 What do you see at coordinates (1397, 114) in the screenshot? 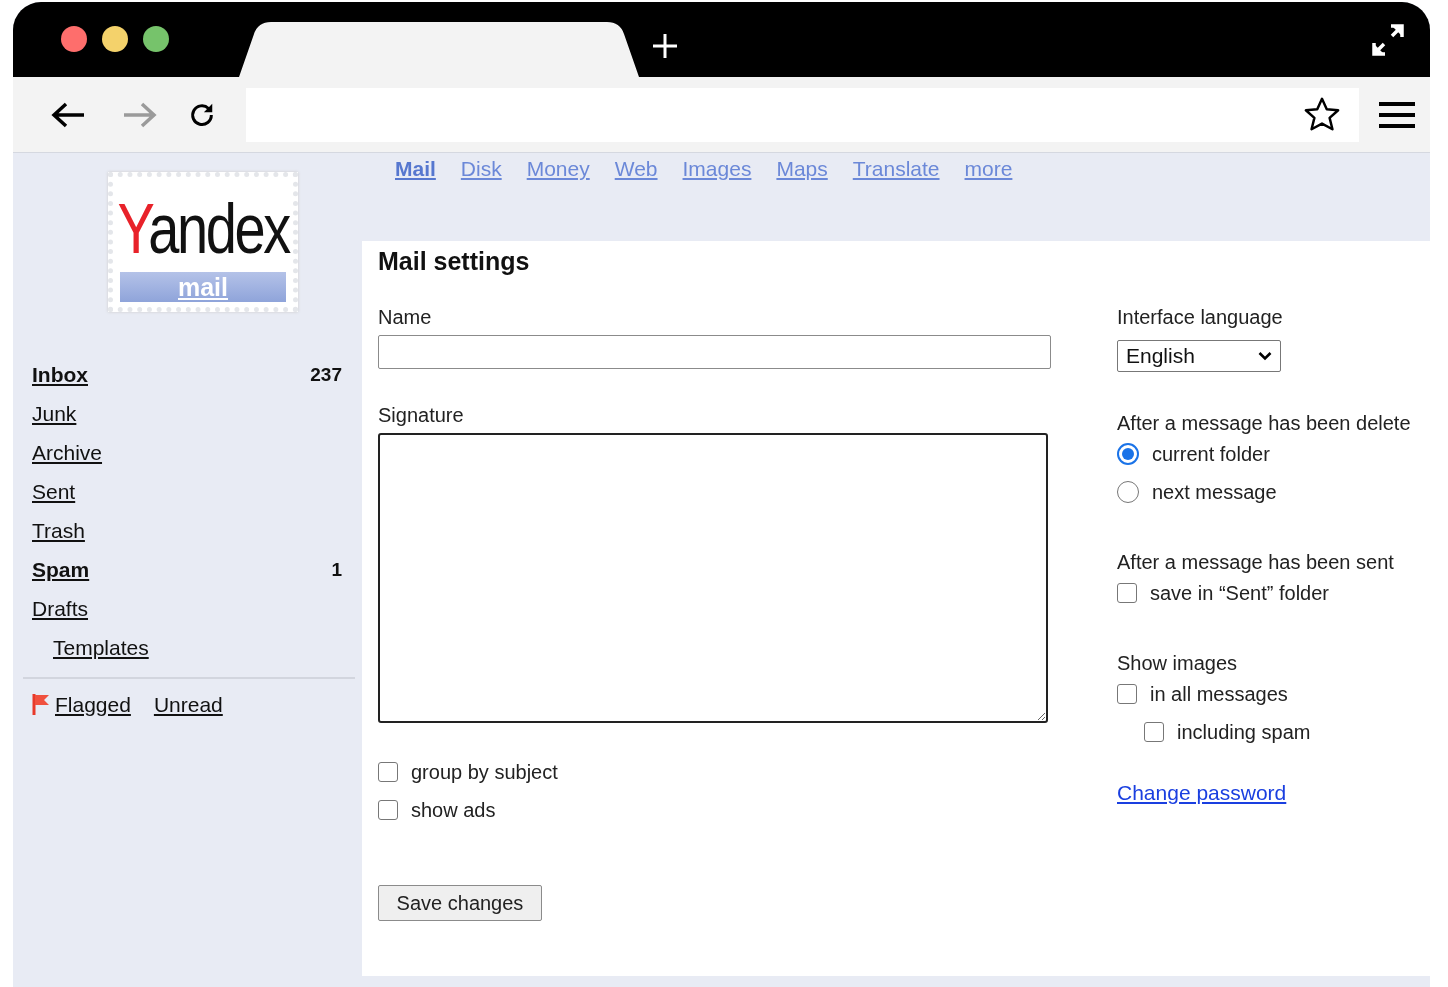
I see `menu-icon` at bounding box center [1397, 114].